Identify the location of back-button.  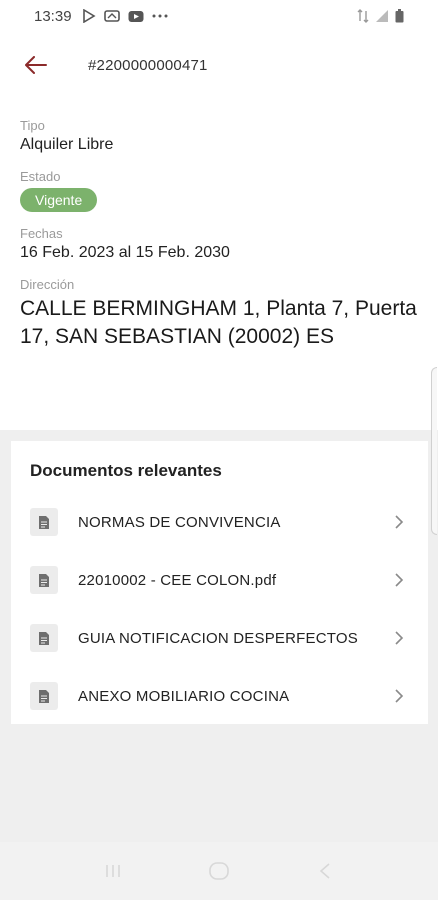
(36, 65).